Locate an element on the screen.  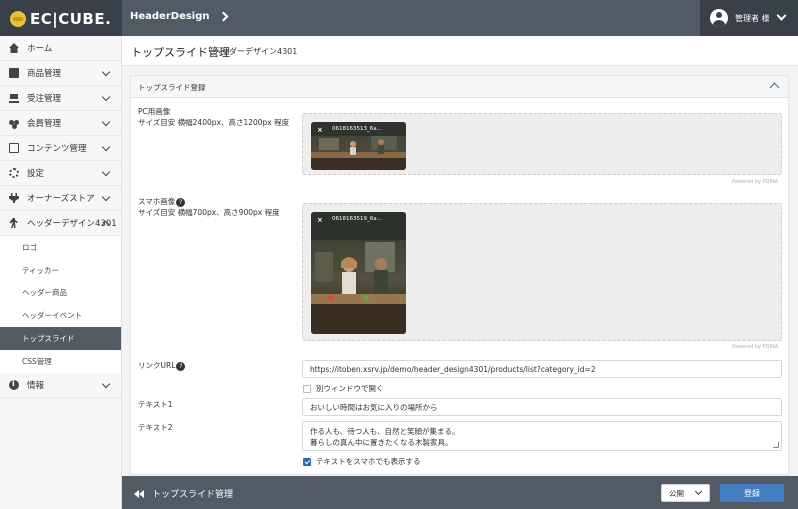
gear-icon is located at coordinates (14, 173).